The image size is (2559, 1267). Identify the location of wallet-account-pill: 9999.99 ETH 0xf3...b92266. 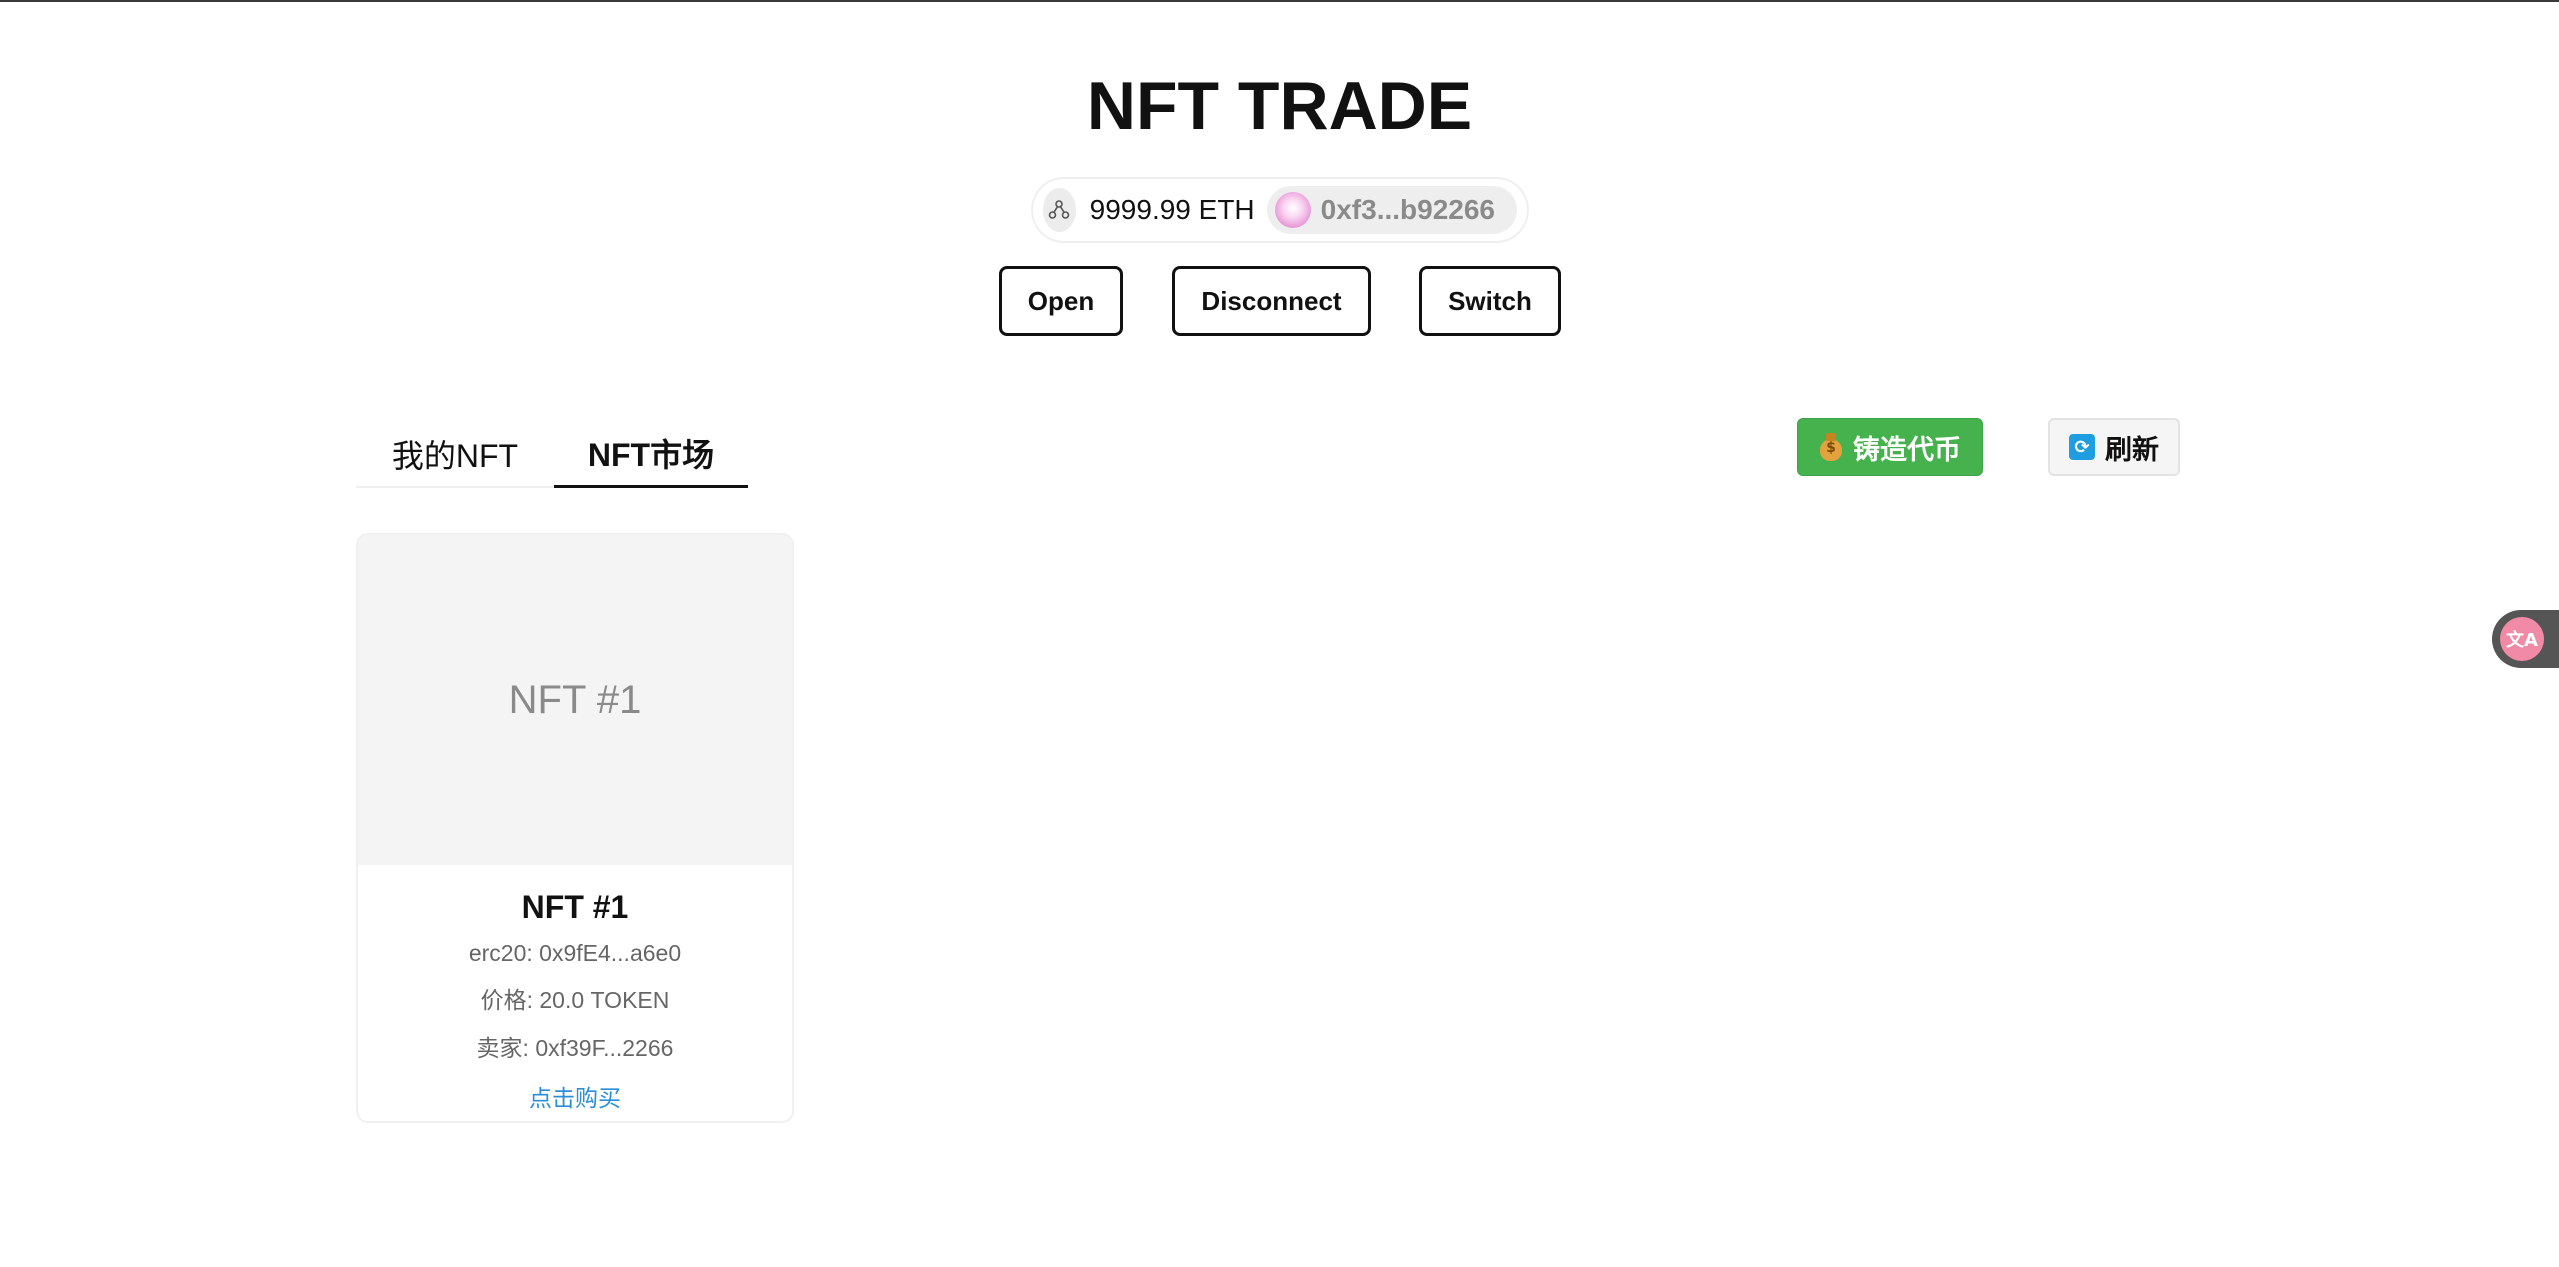
(1280, 210).